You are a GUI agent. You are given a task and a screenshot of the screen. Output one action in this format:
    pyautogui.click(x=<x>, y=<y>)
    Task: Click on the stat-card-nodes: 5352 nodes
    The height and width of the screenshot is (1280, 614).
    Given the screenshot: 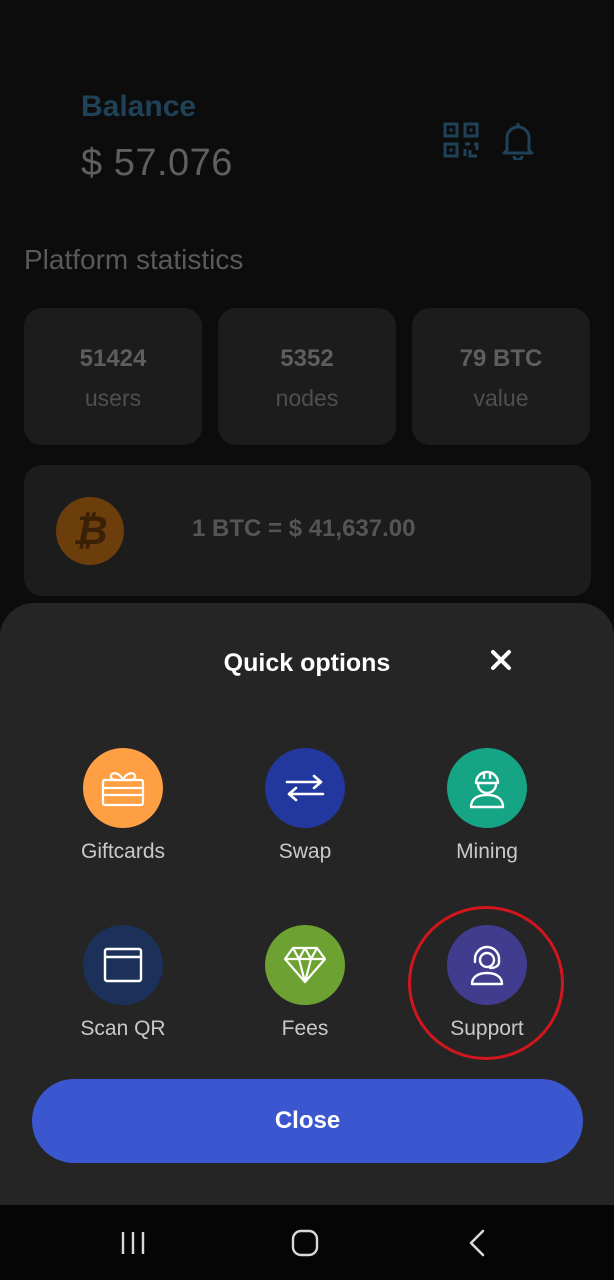 What is the action you would take?
    pyautogui.click(x=307, y=376)
    